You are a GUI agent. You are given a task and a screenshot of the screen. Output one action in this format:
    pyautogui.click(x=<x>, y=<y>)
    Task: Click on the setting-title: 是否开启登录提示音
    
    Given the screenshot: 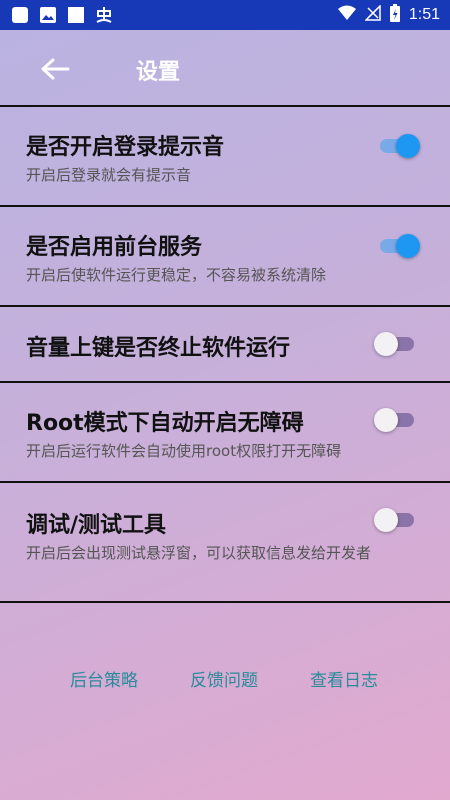 What is the action you would take?
    pyautogui.click(x=125, y=147)
    